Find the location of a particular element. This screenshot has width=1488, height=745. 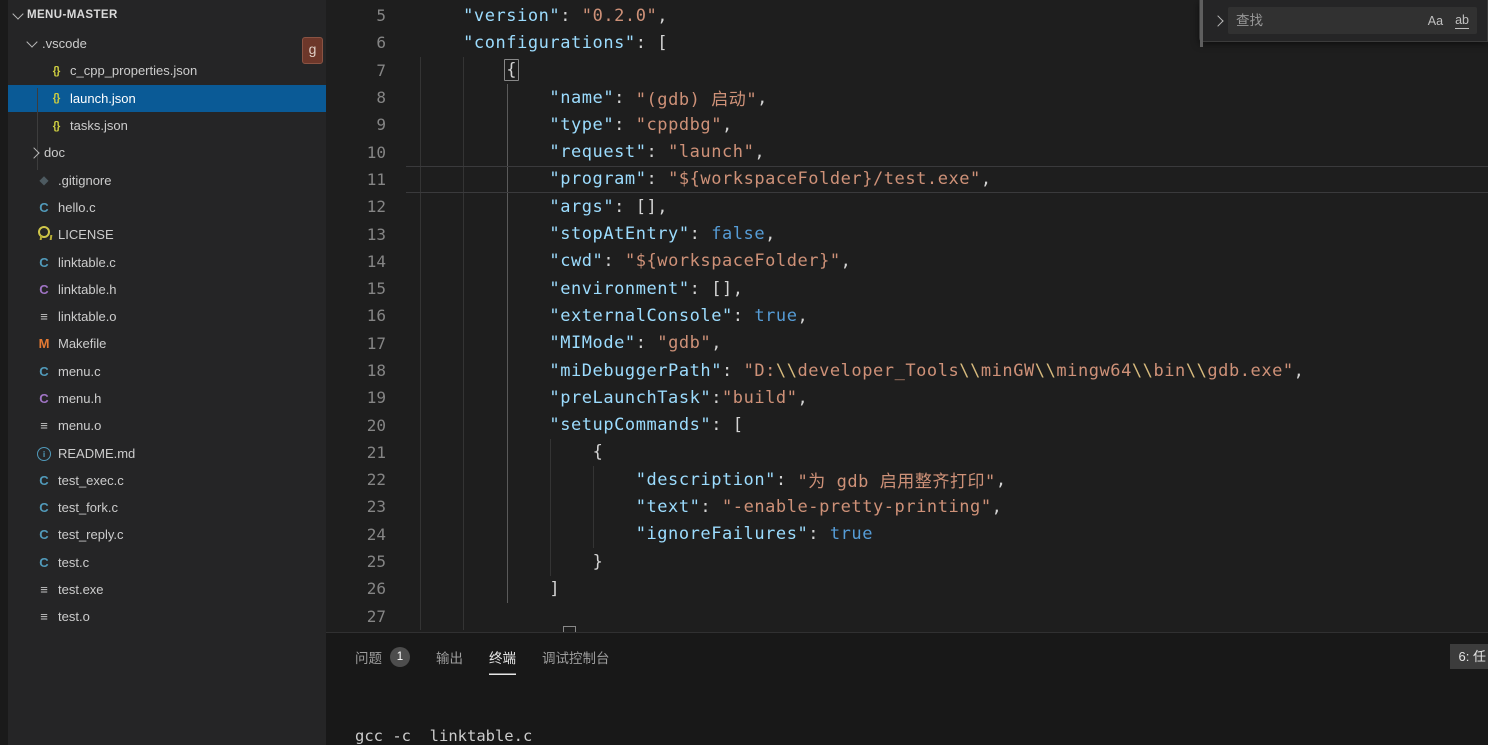

line-number: 14 is located at coordinates (376, 261).